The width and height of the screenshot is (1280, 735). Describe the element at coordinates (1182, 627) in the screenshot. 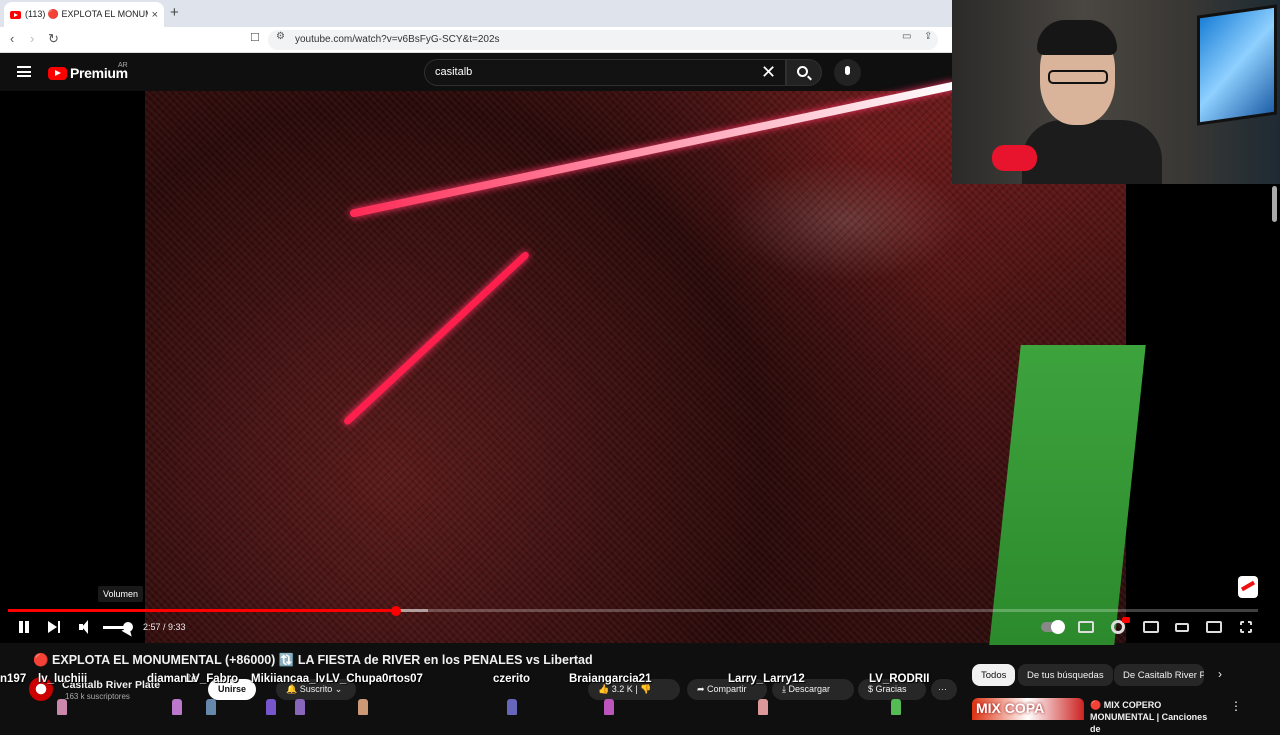

I see `theater-mode-icon` at that location.